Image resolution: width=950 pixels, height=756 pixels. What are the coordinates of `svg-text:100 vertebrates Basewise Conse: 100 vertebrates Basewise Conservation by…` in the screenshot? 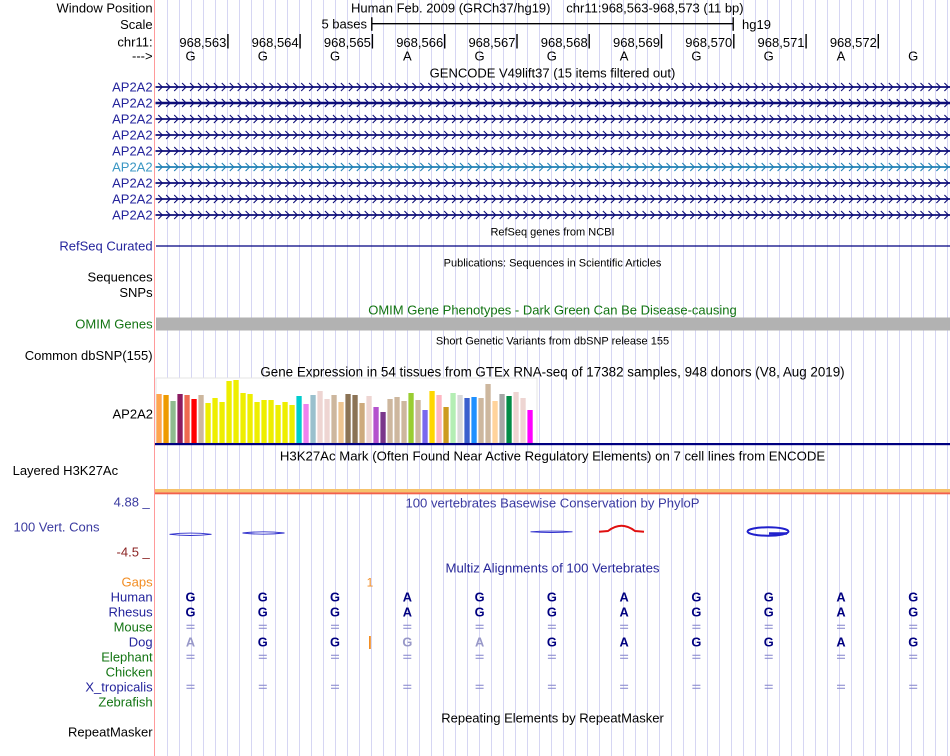 It's located at (552, 503).